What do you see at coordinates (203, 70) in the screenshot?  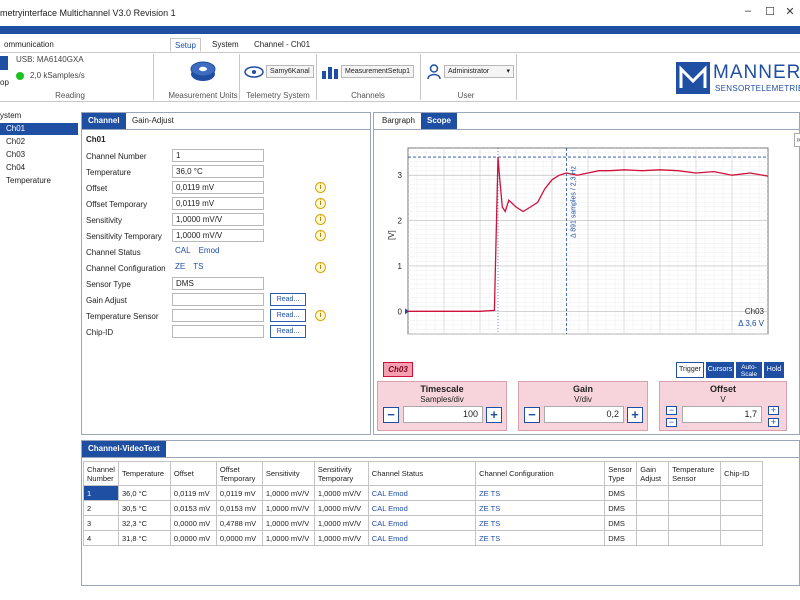 I see `measurement-units-icon` at bounding box center [203, 70].